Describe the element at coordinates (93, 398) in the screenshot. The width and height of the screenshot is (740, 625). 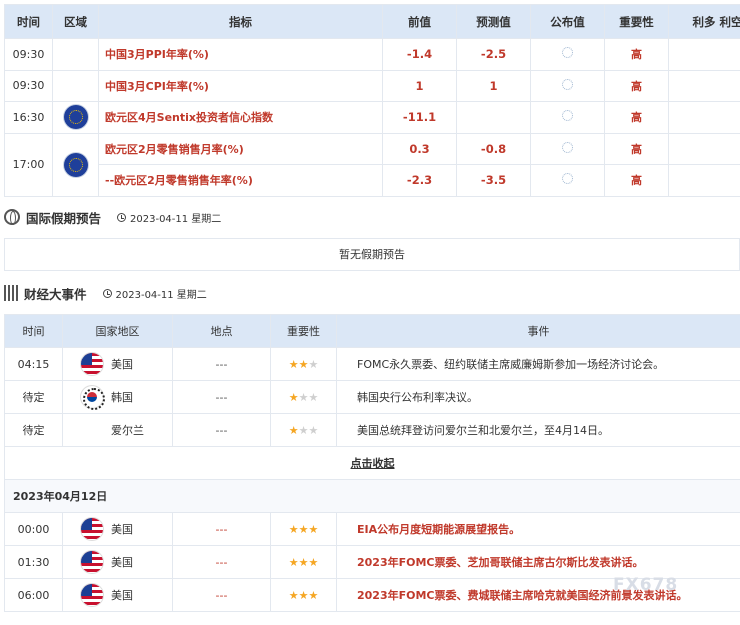
I see `kr-flag-icon` at that location.